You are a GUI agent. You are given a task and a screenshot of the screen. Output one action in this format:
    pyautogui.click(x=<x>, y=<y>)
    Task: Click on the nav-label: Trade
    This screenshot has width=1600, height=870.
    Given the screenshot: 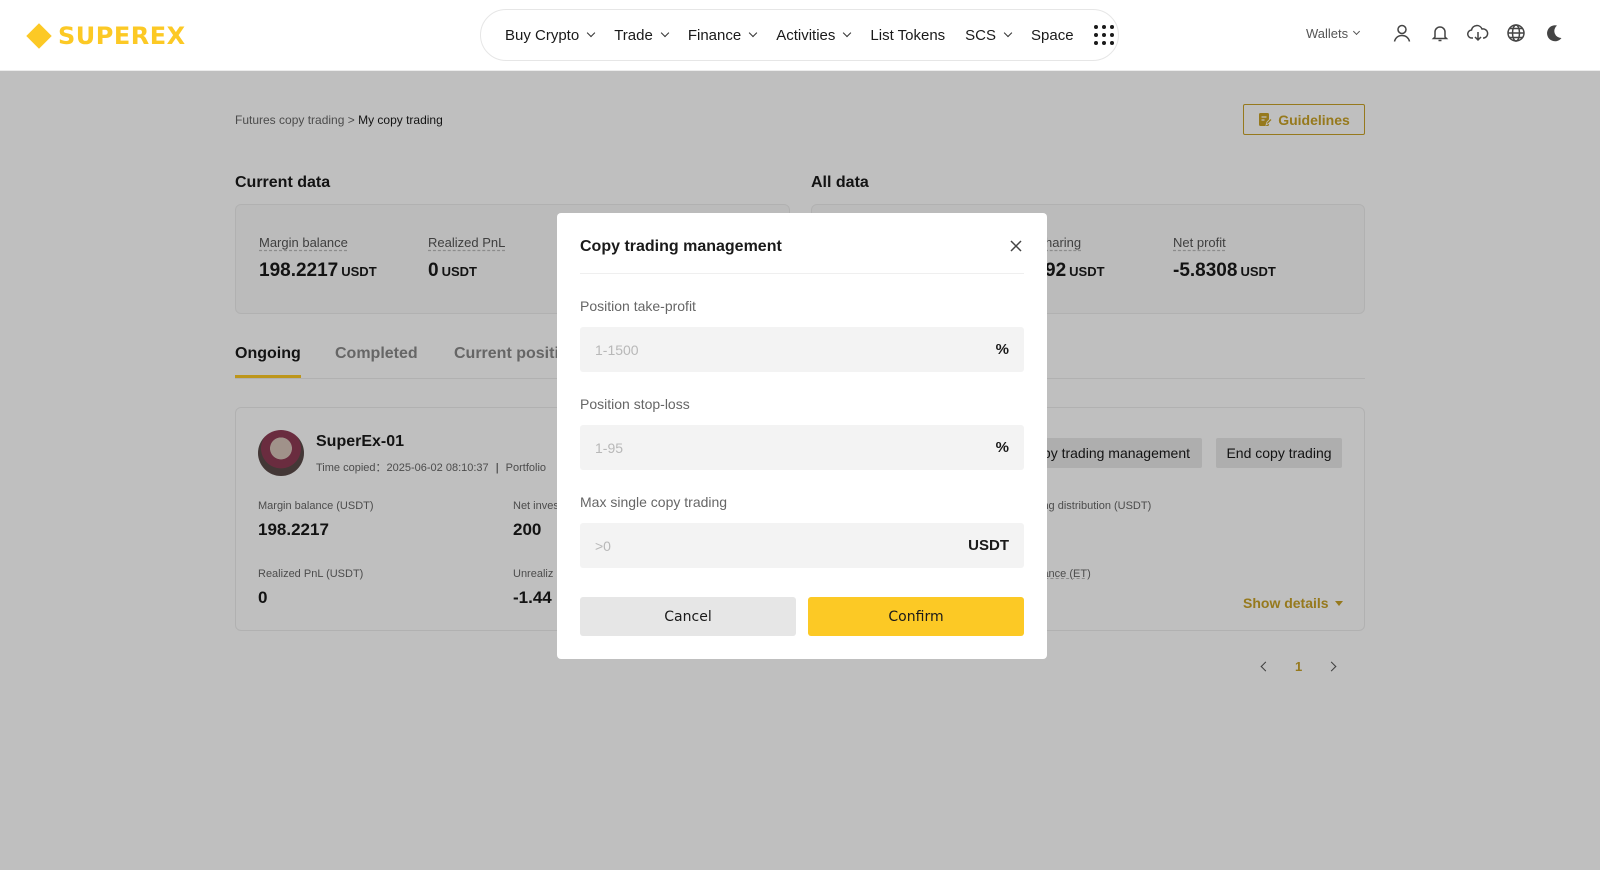 What is the action you would take?
    pyautogui.click(x=633, y=35)
    